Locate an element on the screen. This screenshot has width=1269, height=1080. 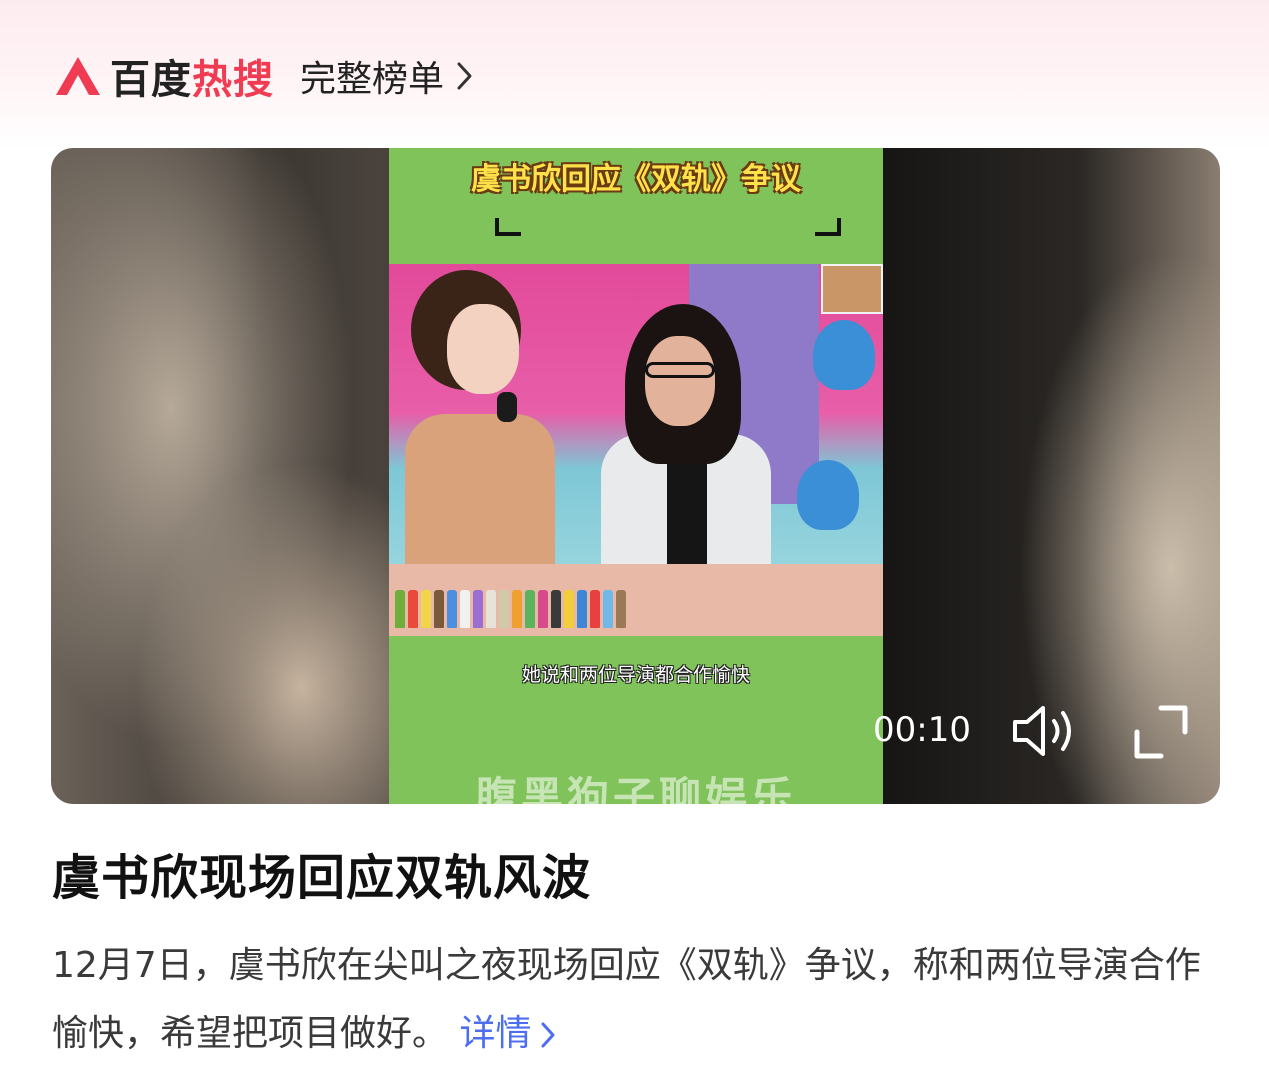
brand-title: 百度热搜 is located at coordinates (192, 76).